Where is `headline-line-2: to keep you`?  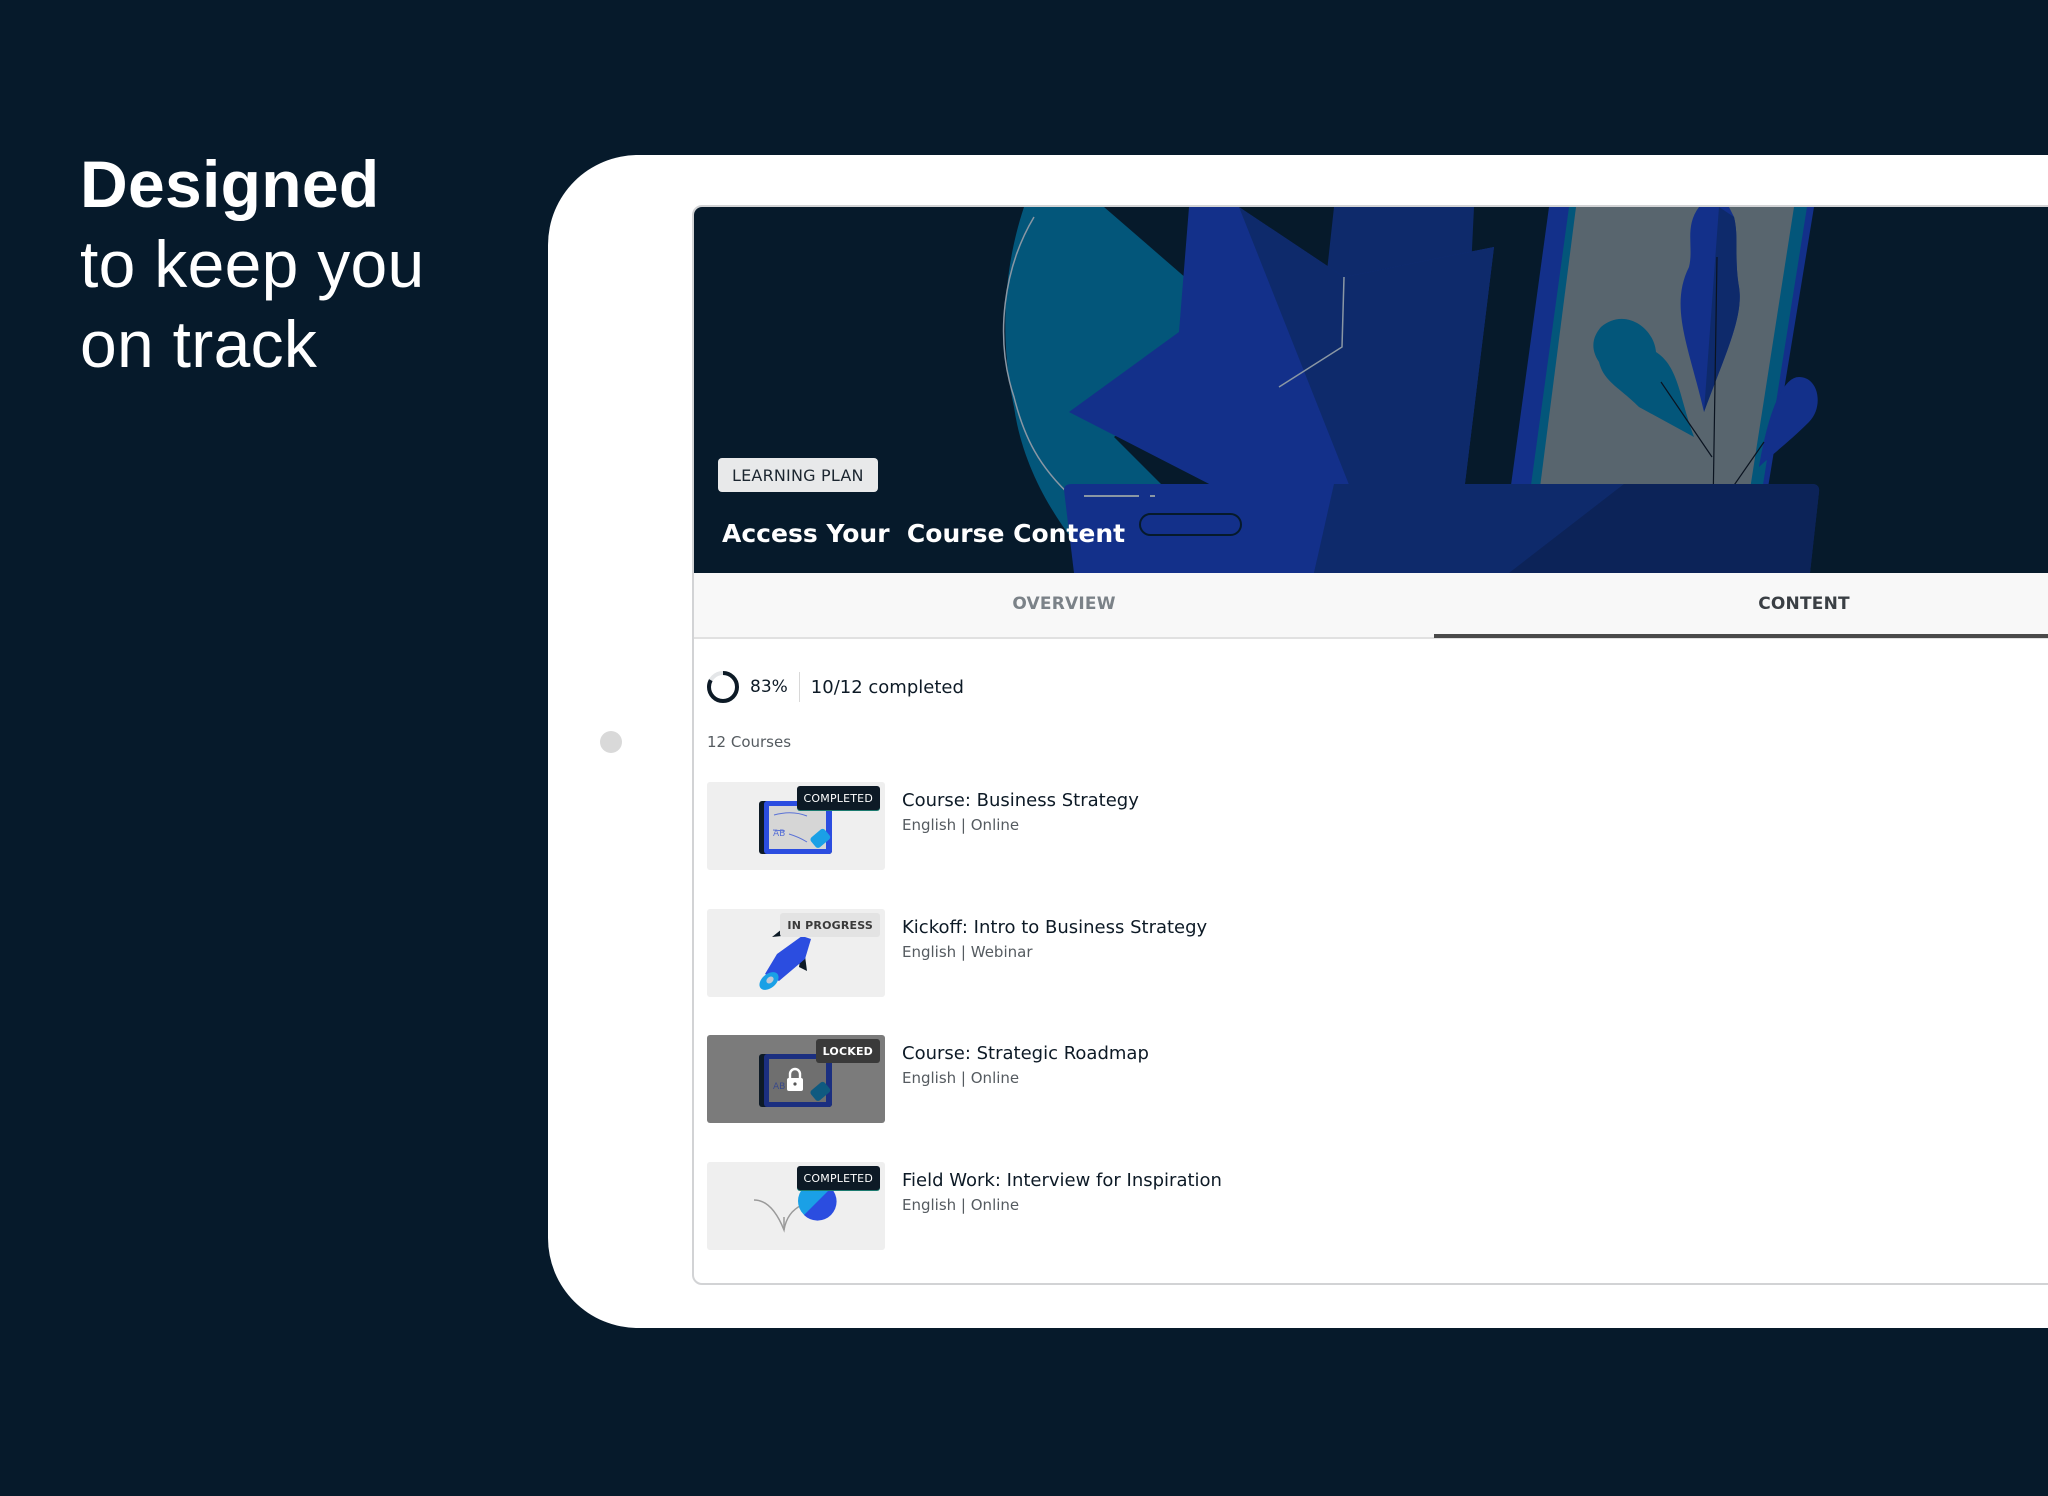
headline-line-2: to keep you is located at coordinates (252, 264).